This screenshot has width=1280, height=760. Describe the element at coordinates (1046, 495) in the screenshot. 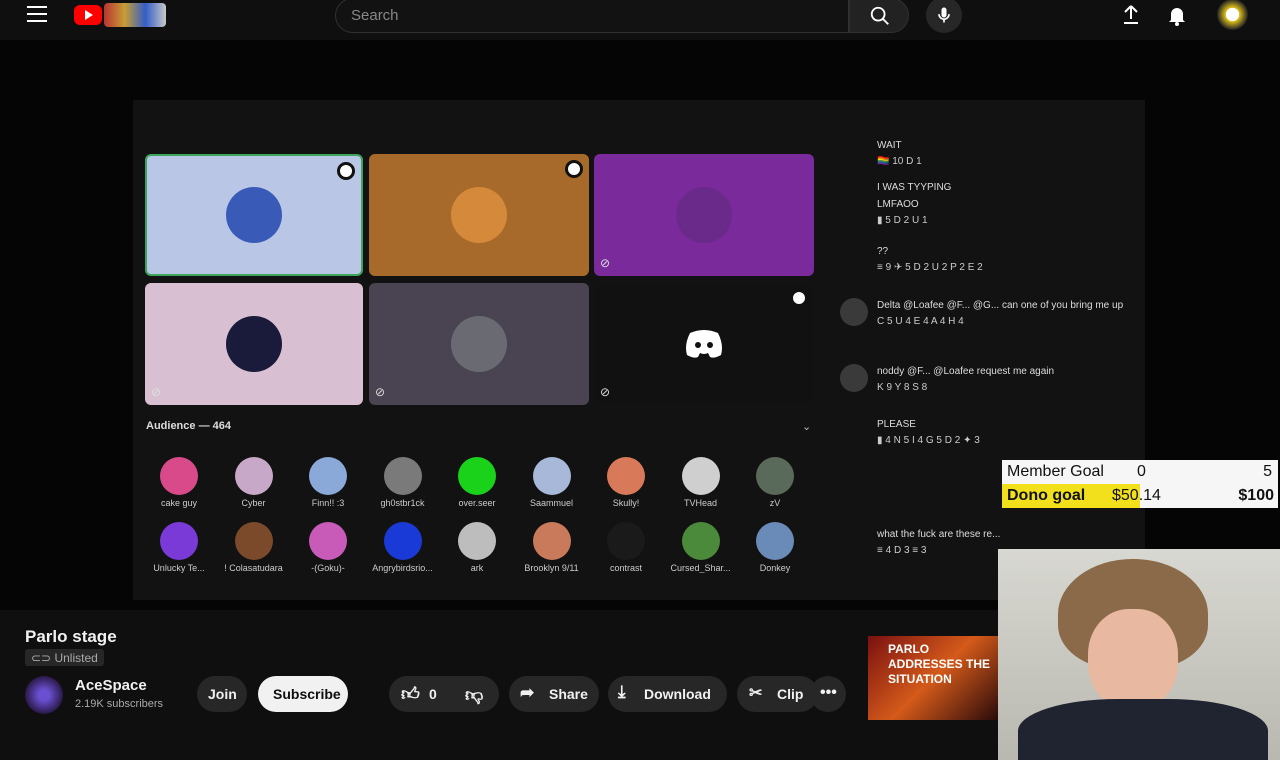

I see `dono-goal-label: Dono goal` at that location.